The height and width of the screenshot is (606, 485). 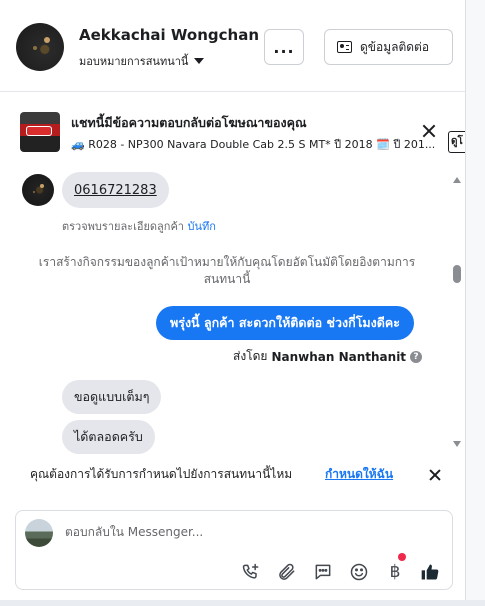 What do you see at coordinates (359, 572) in the screenshot?
I see `emoji-icon` at bounding box center [359, 572].